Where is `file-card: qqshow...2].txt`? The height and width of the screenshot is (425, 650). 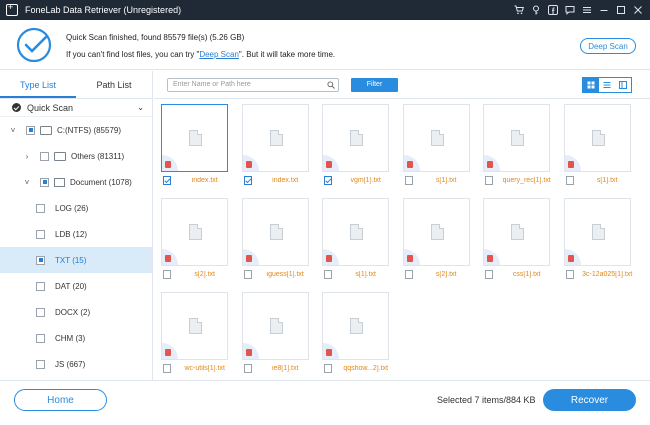 file-card: qqshow...2].txt is located at coordinates (352, 333).